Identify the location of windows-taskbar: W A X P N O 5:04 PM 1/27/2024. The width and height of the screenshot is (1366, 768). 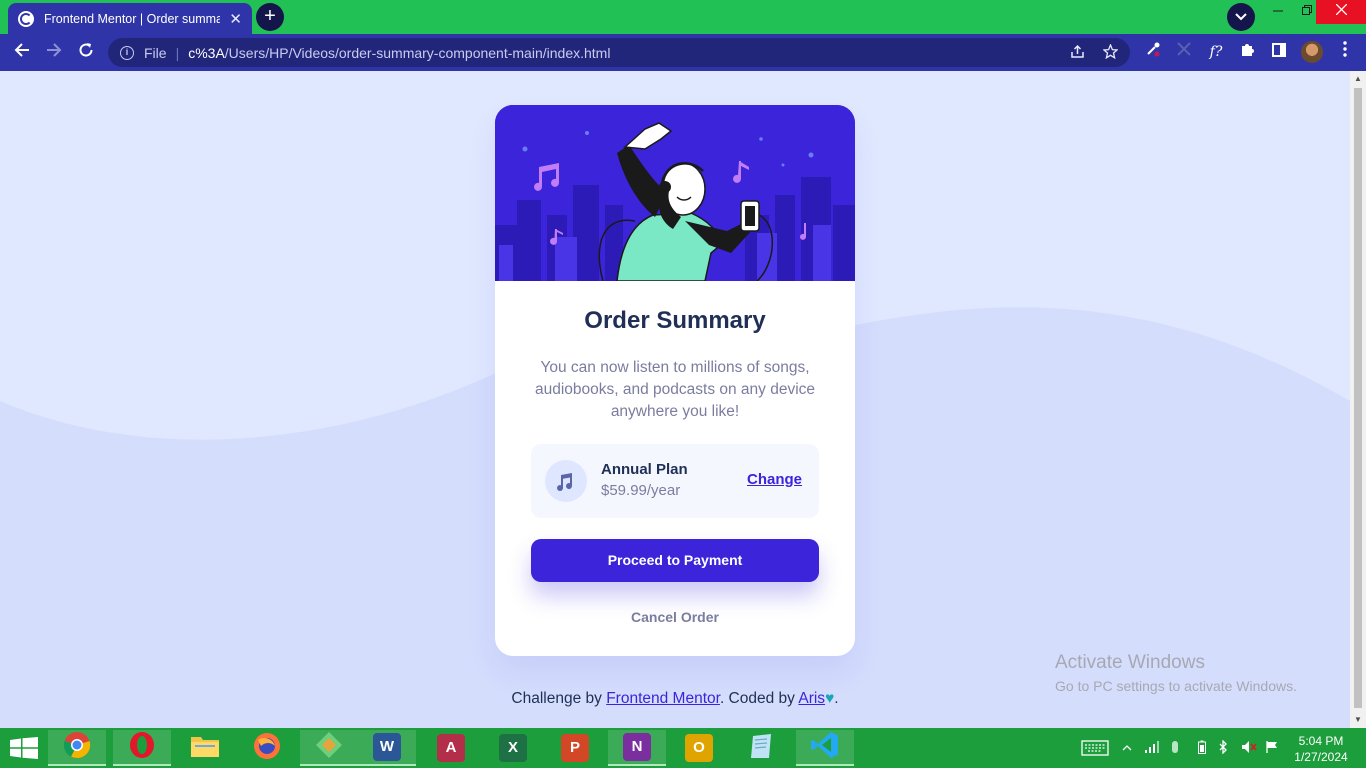
(683, 748).